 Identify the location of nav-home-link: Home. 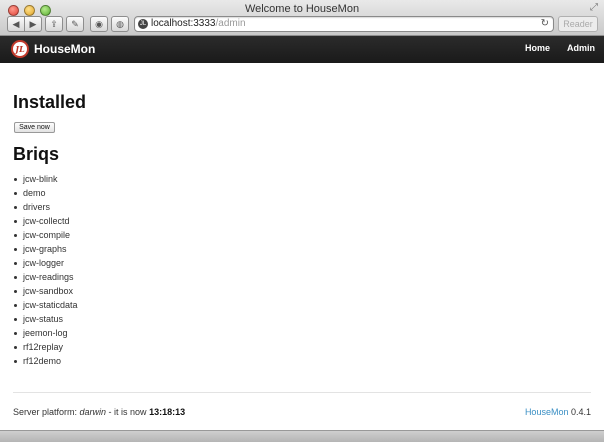
(537, 48).